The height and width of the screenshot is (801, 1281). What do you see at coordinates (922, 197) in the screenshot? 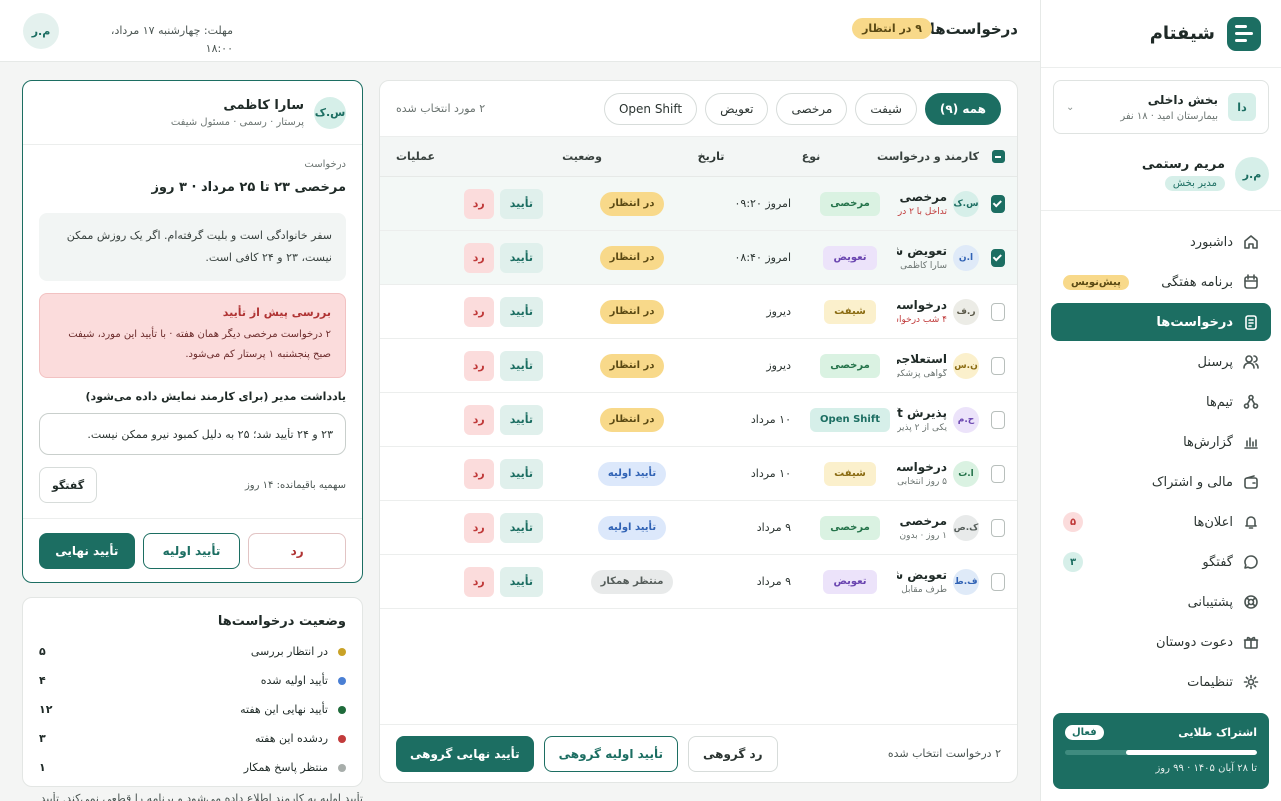
I see `request-title: مرخصی ۲۳ تا ۲۵ مرداد` at bounding box center [922, 197].